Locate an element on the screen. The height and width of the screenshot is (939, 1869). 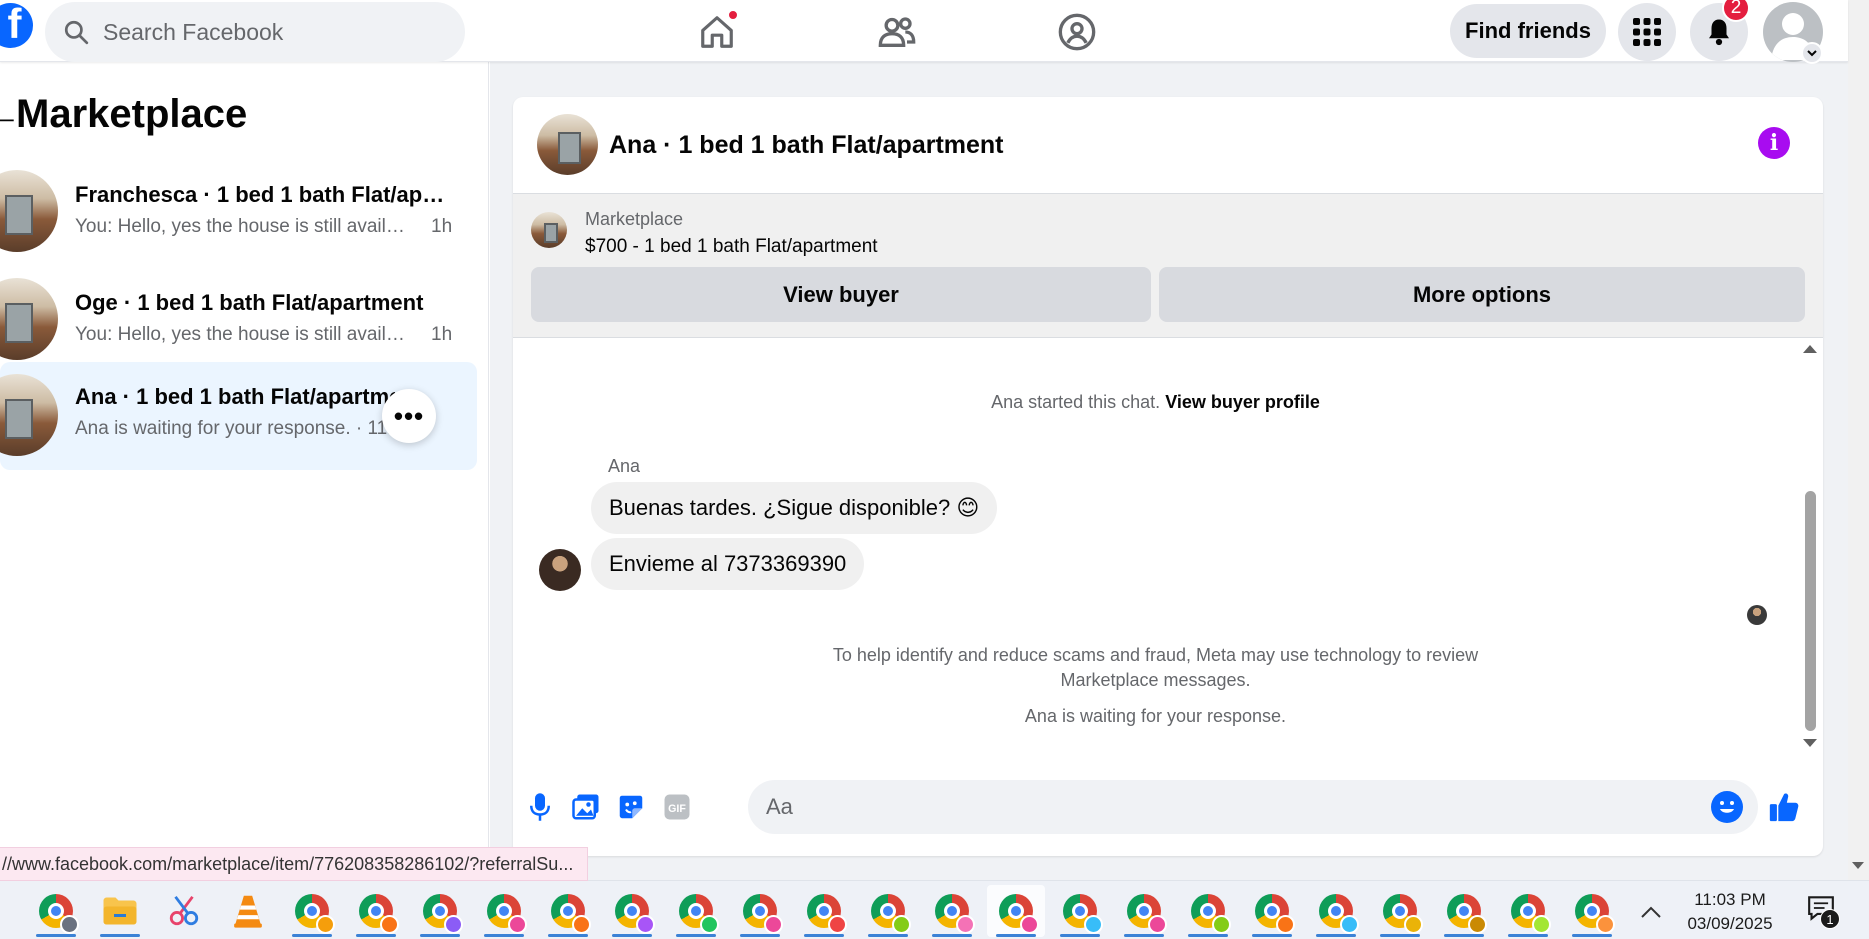
account-chevron is located at coordinates (1812, 53).